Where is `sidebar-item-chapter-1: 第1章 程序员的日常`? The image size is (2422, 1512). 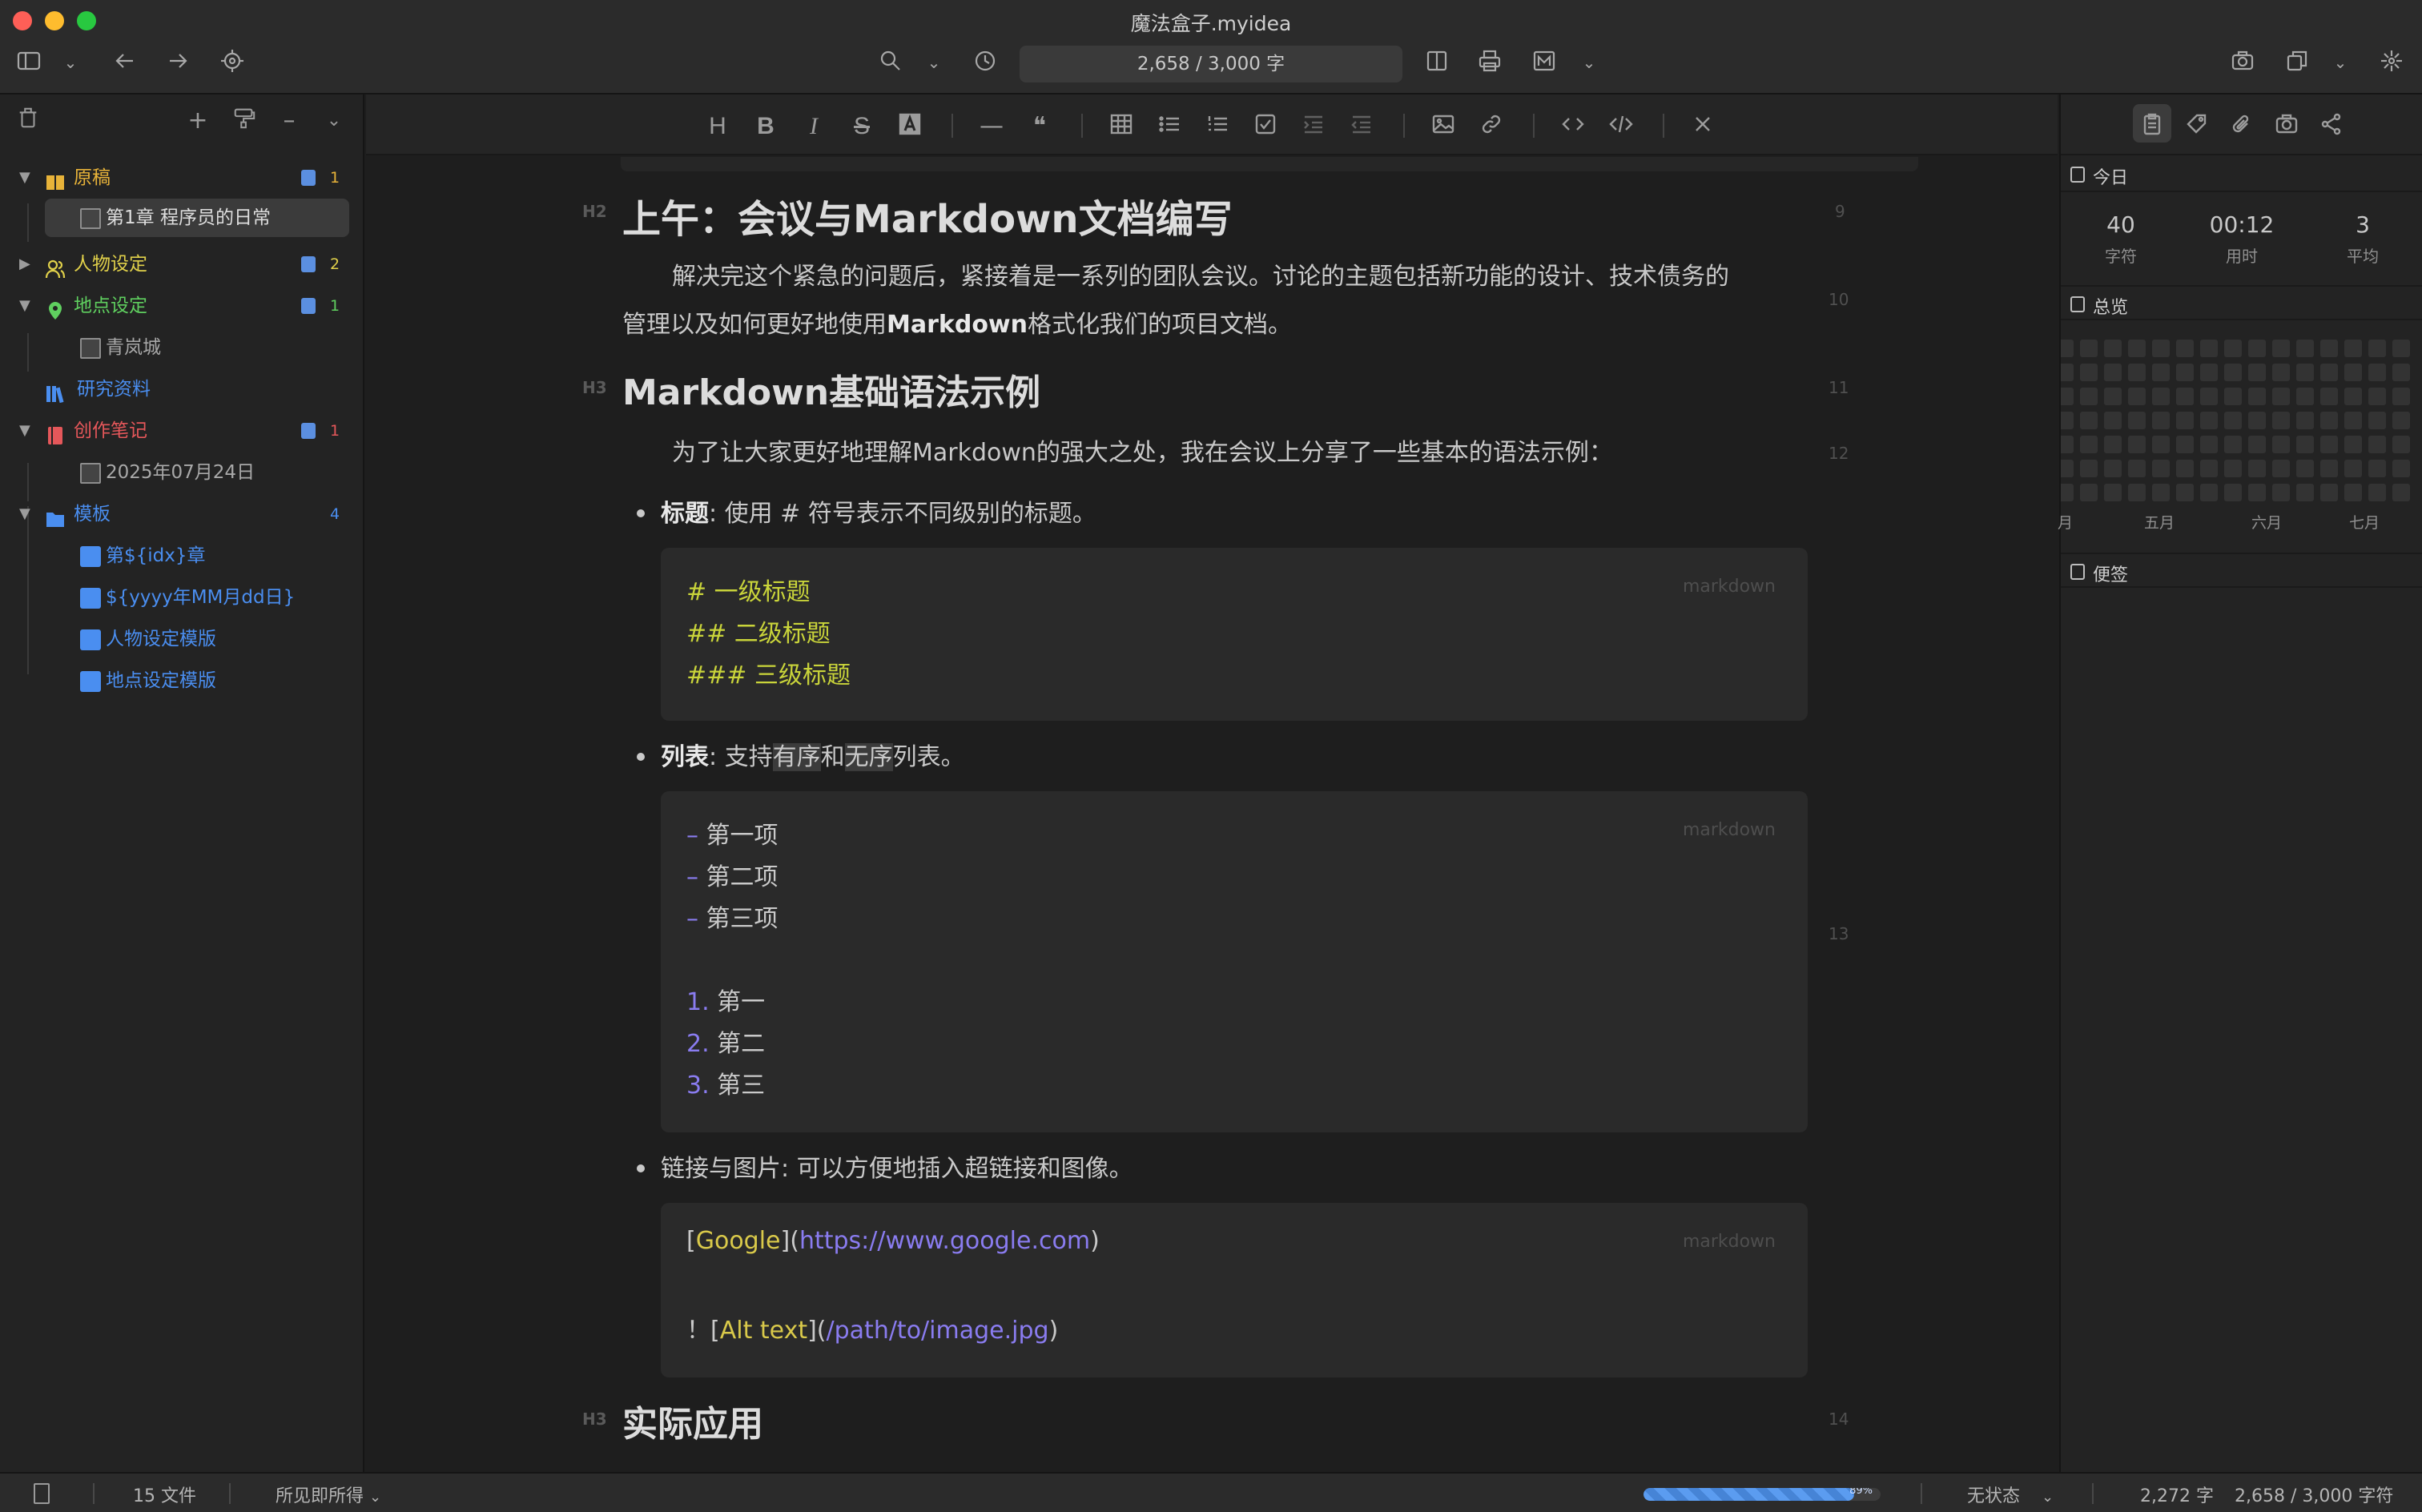
sidebar-item-chapter-1: 第1章 程序员的日常 is located at coordinates (197, 218).